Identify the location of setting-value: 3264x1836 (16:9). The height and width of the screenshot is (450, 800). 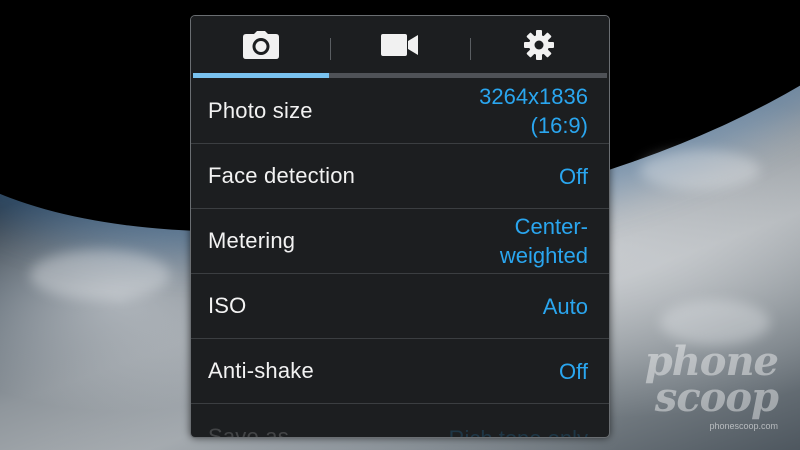
(533, 111).